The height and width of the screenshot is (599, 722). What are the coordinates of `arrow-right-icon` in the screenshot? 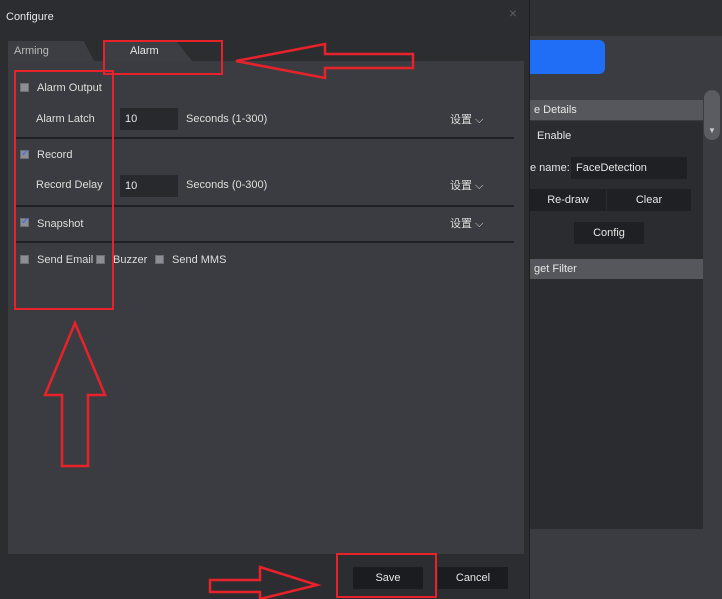 It's located at (265, 582).